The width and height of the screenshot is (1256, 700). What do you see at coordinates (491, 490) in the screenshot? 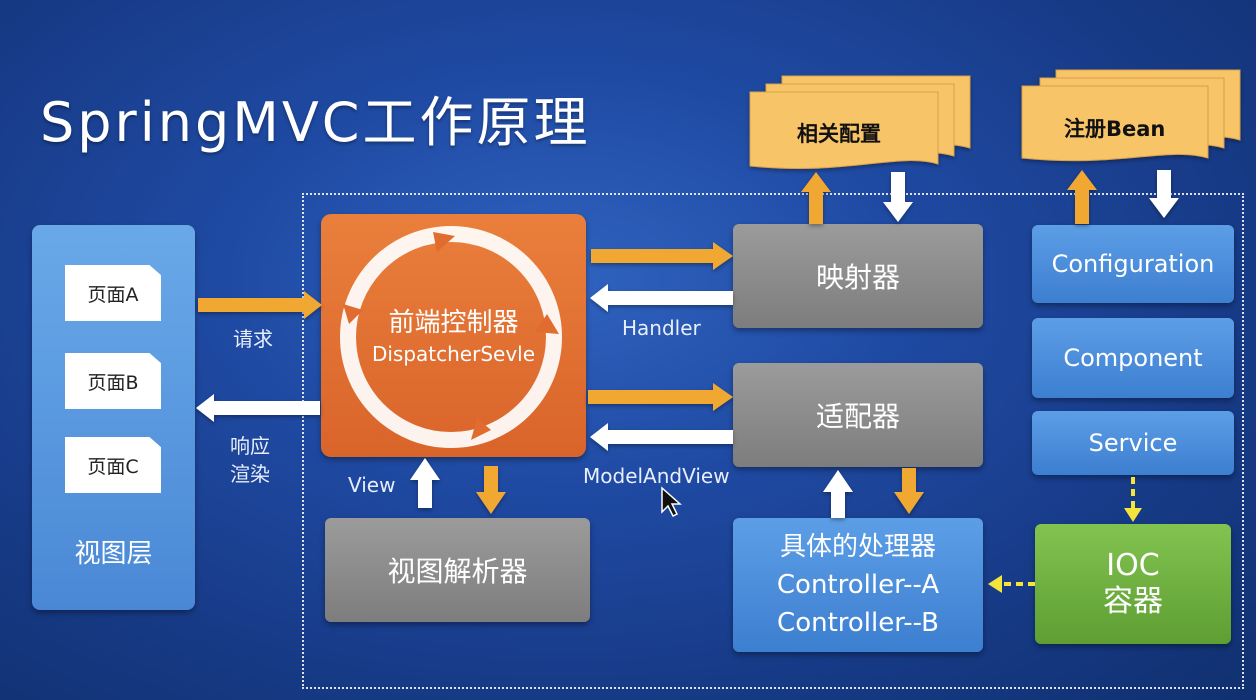
I see `to-view-resolver-arrow` at bounding box center [491, 490].